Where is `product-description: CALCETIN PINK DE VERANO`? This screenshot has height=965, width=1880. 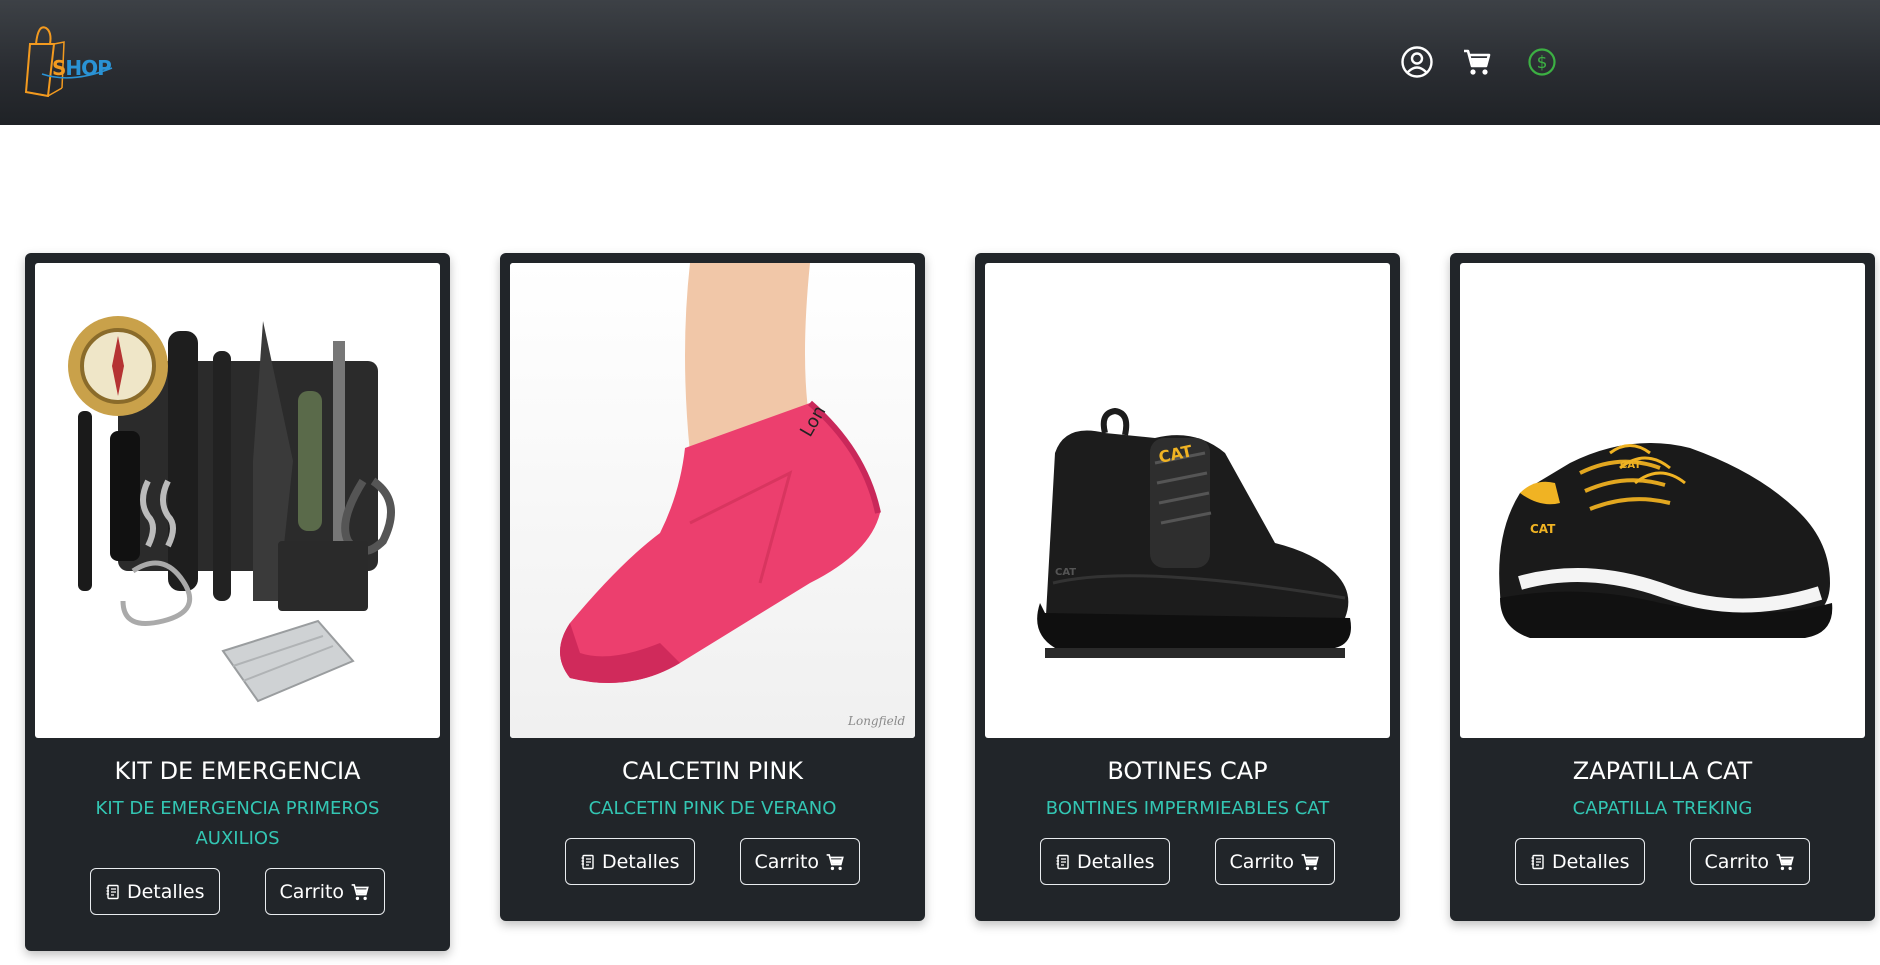 product-description: CALCETIN PINK DE VERANO is located at coordinates (712, 808).